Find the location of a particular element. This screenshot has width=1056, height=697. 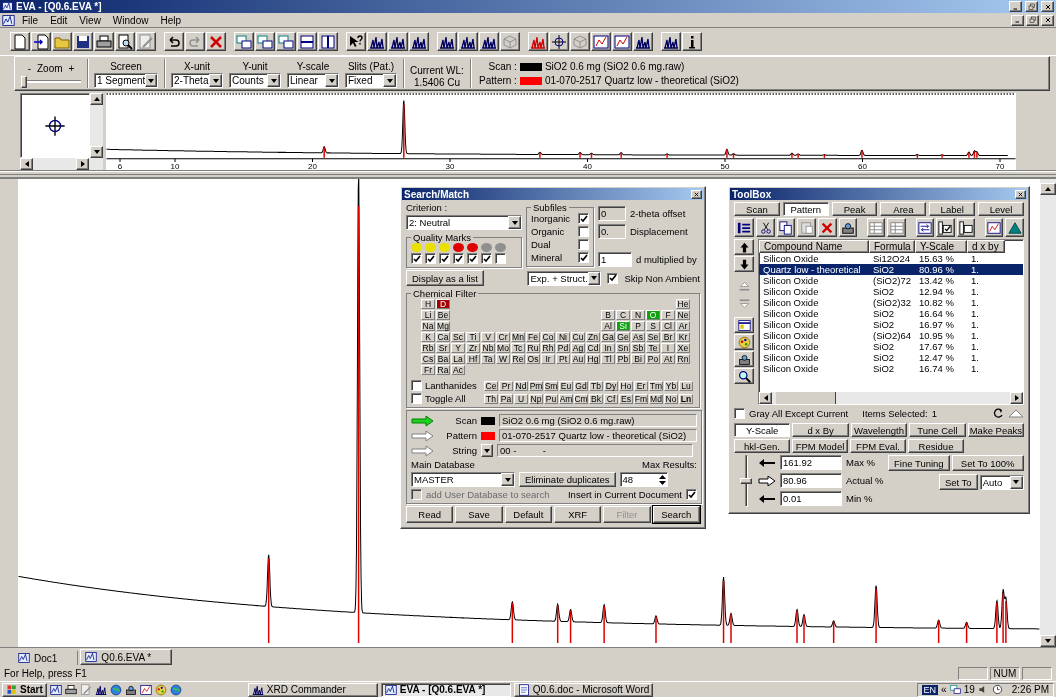

element-toggle: Am is located at coordinates (566, 398).